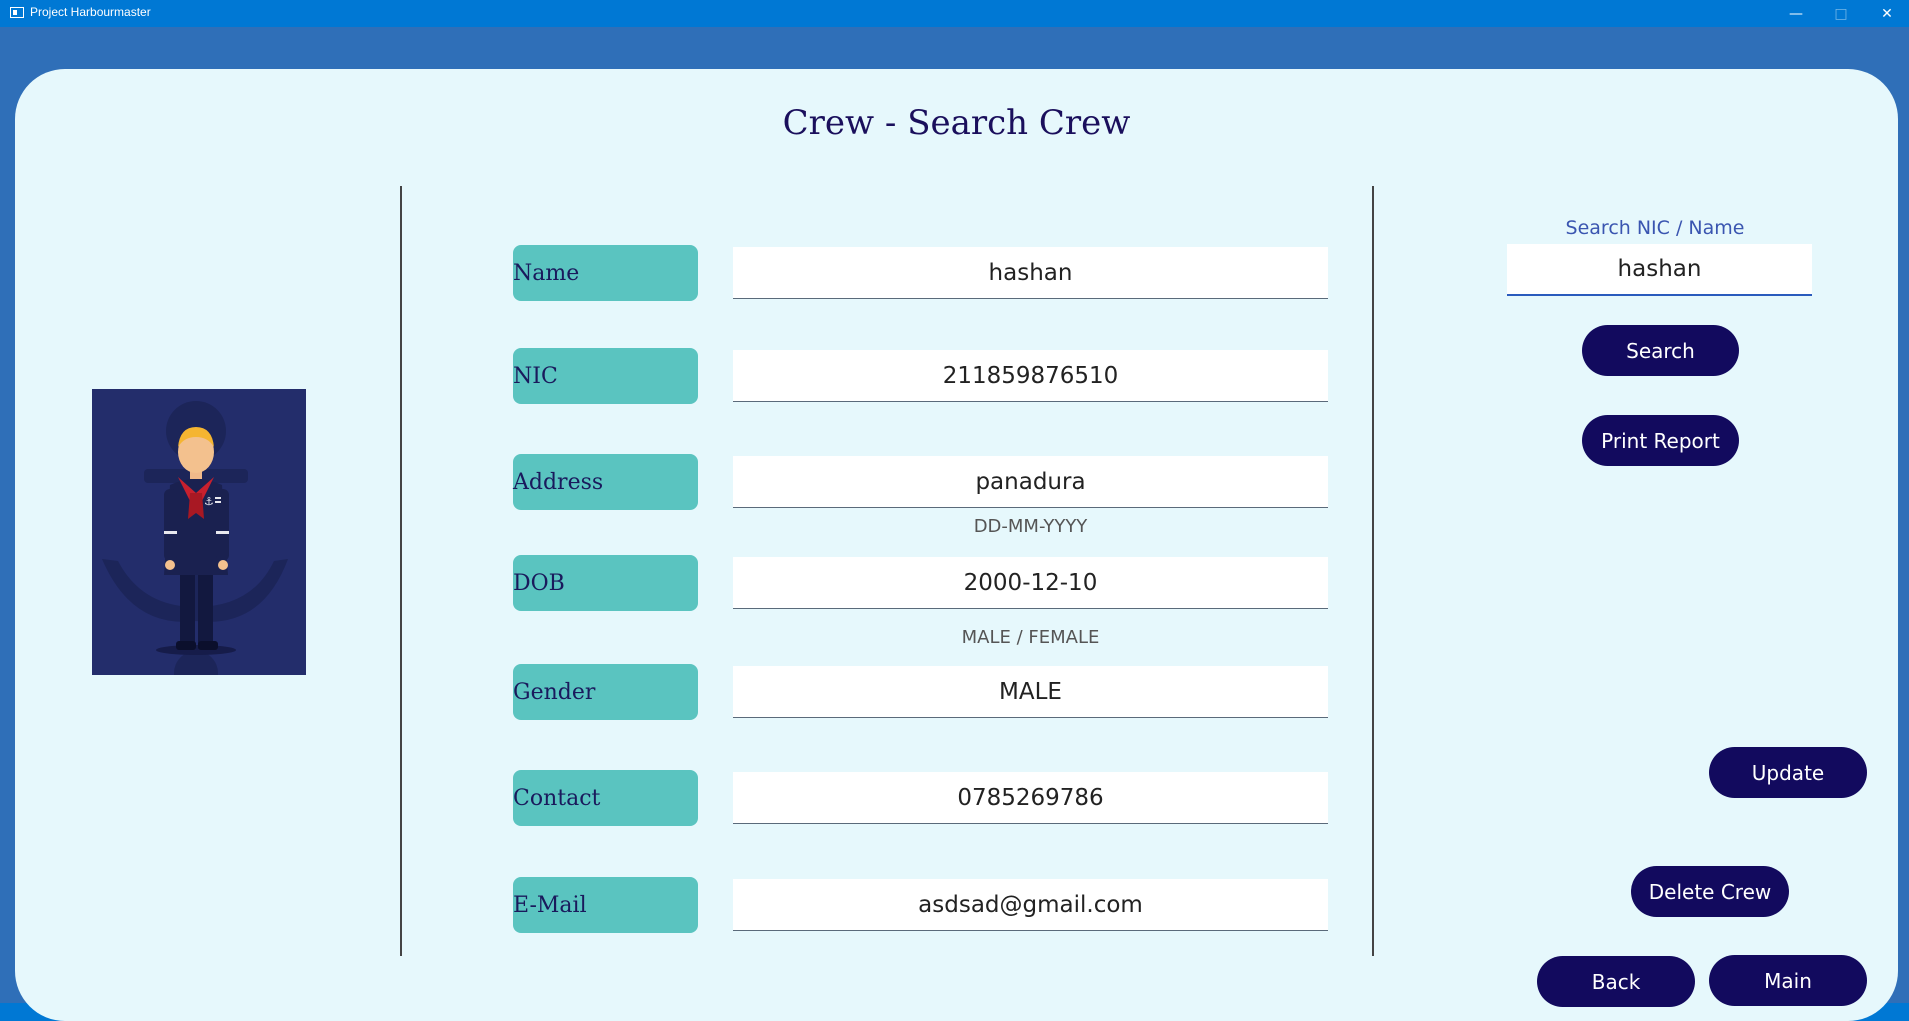 This screenshot has height=1021, width=1909. I want to click on dob-format-hint: DD-MM-YYYY, so click(1030, 526).